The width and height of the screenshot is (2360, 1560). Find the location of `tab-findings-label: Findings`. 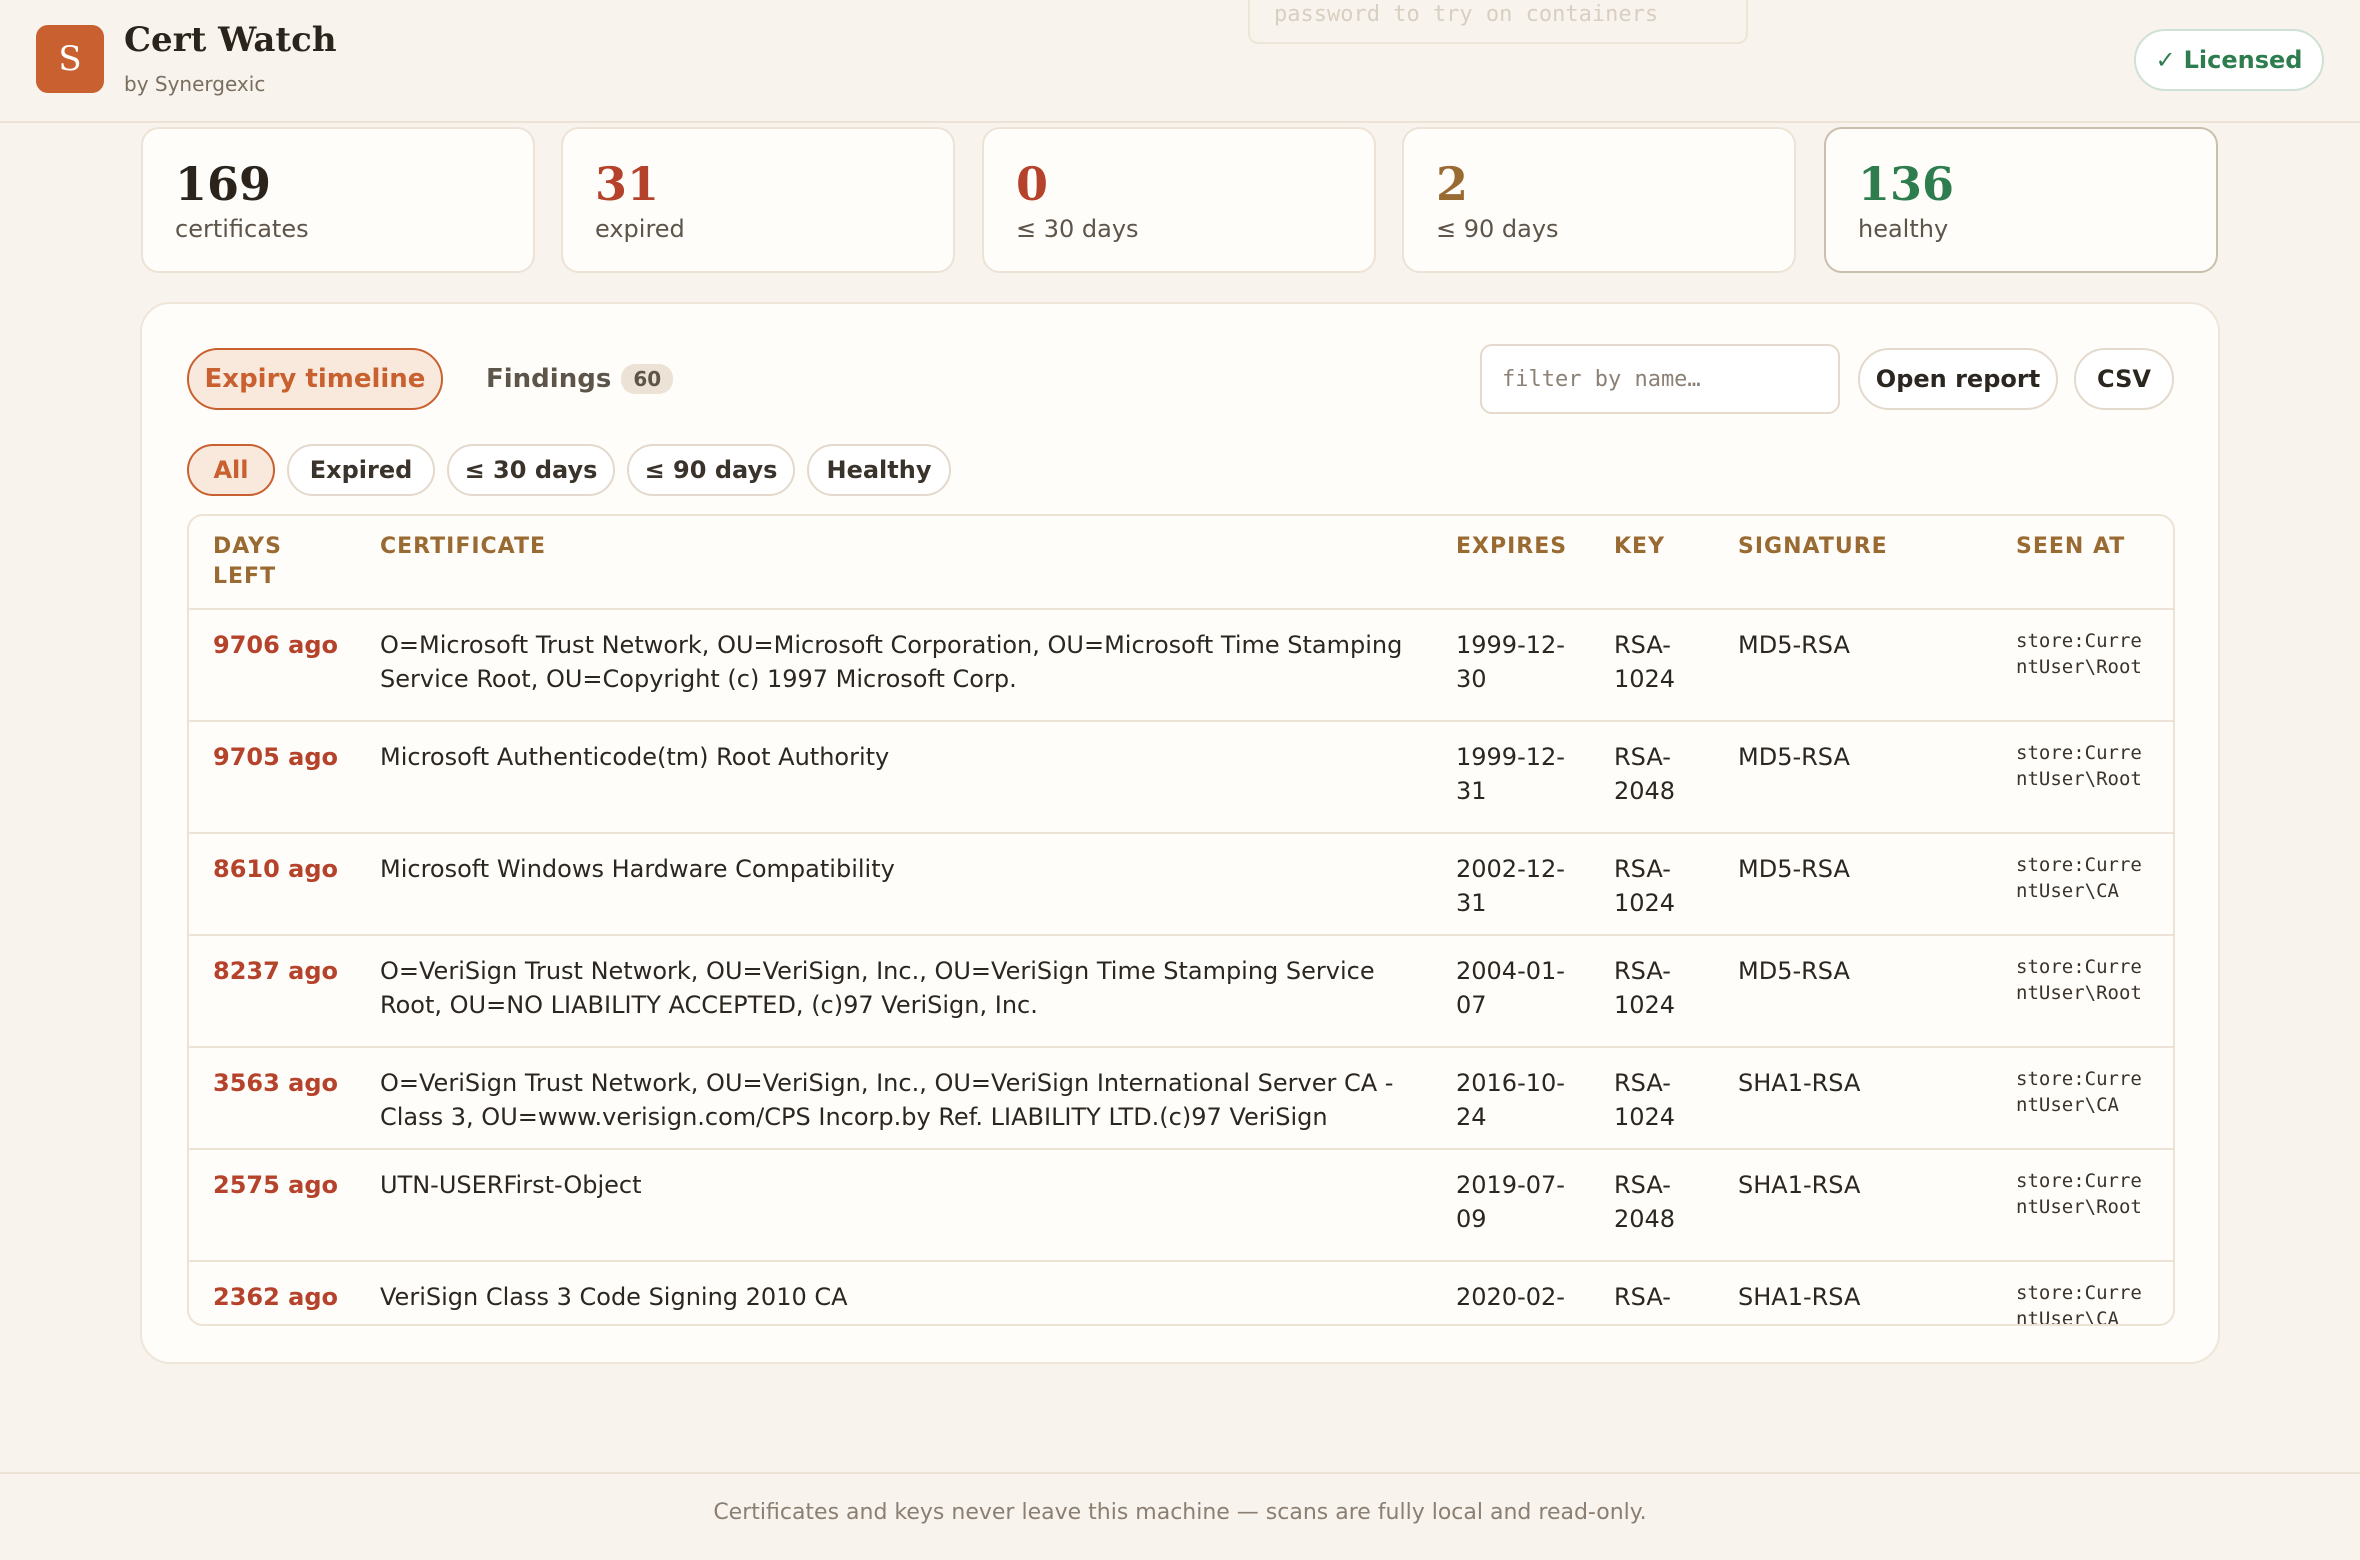

tab-findings-label: Findings is located at coordinates (549, 379).